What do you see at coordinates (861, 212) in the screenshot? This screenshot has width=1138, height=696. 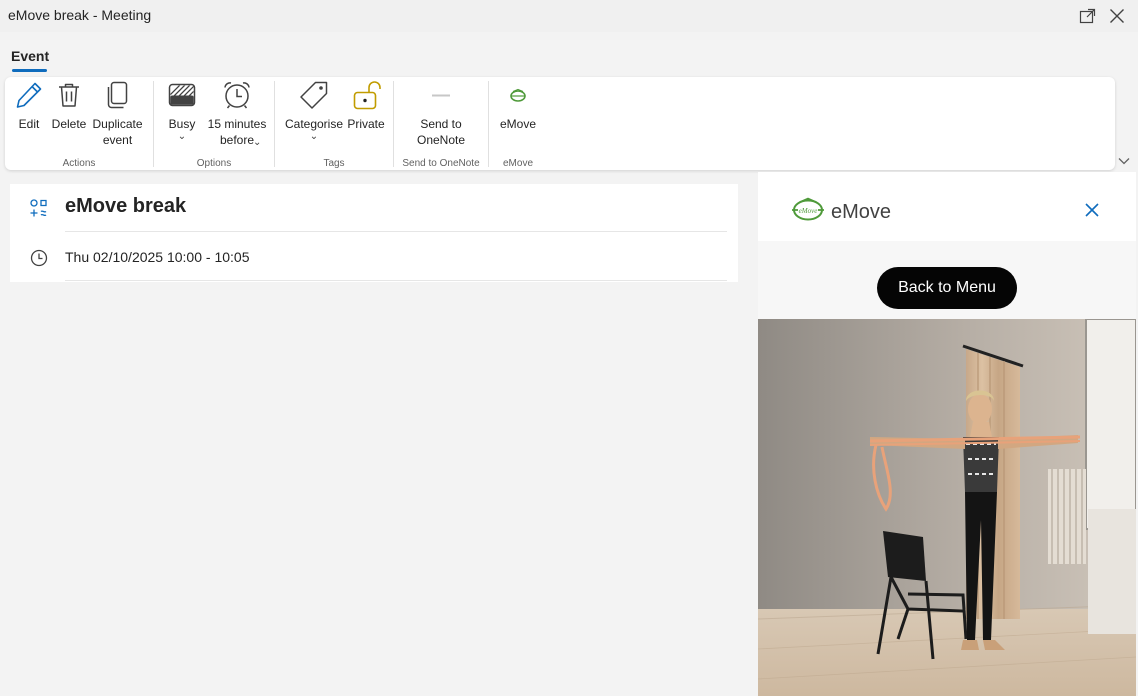 I see `side-panel-title: eMove` at bounding box center [861, 212].